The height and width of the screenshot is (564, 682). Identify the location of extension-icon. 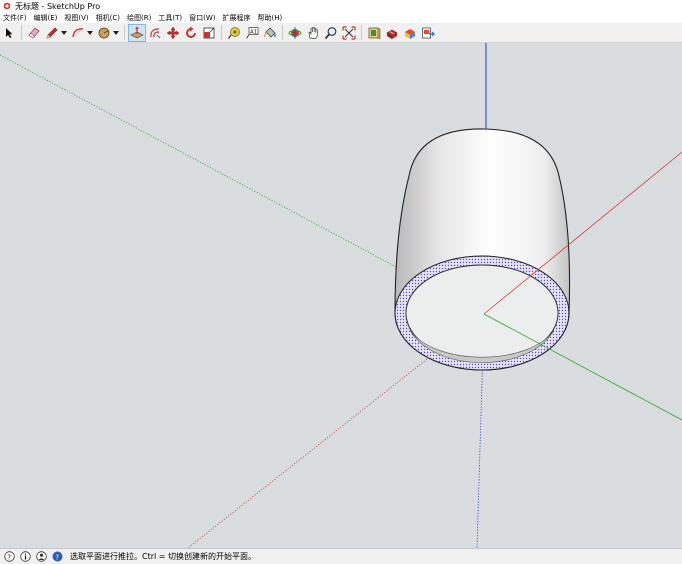
(392, 34).